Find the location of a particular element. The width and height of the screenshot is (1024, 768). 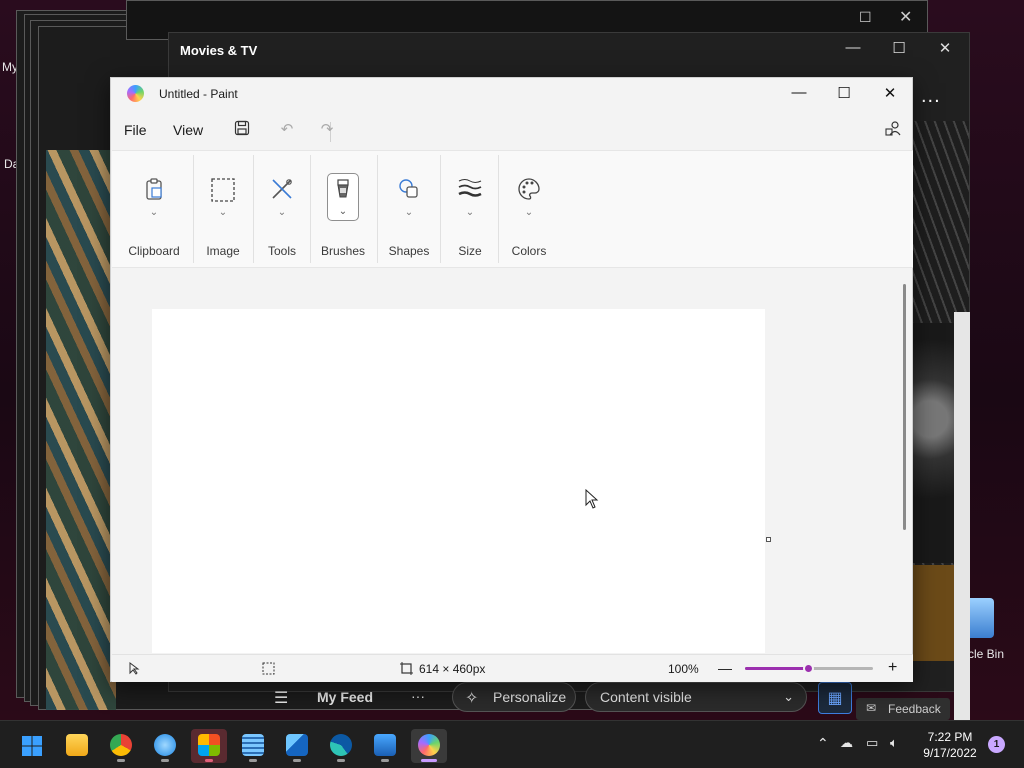

pointer-position-icon is located at coordinates (134, 670).